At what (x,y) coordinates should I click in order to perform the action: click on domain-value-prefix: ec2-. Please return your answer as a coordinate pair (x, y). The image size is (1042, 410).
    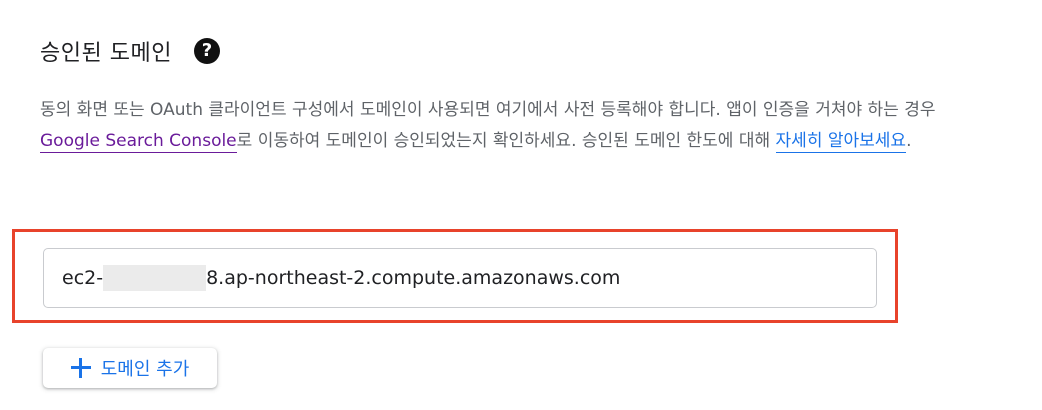
    Looking at the image, I should click on (83, 278).